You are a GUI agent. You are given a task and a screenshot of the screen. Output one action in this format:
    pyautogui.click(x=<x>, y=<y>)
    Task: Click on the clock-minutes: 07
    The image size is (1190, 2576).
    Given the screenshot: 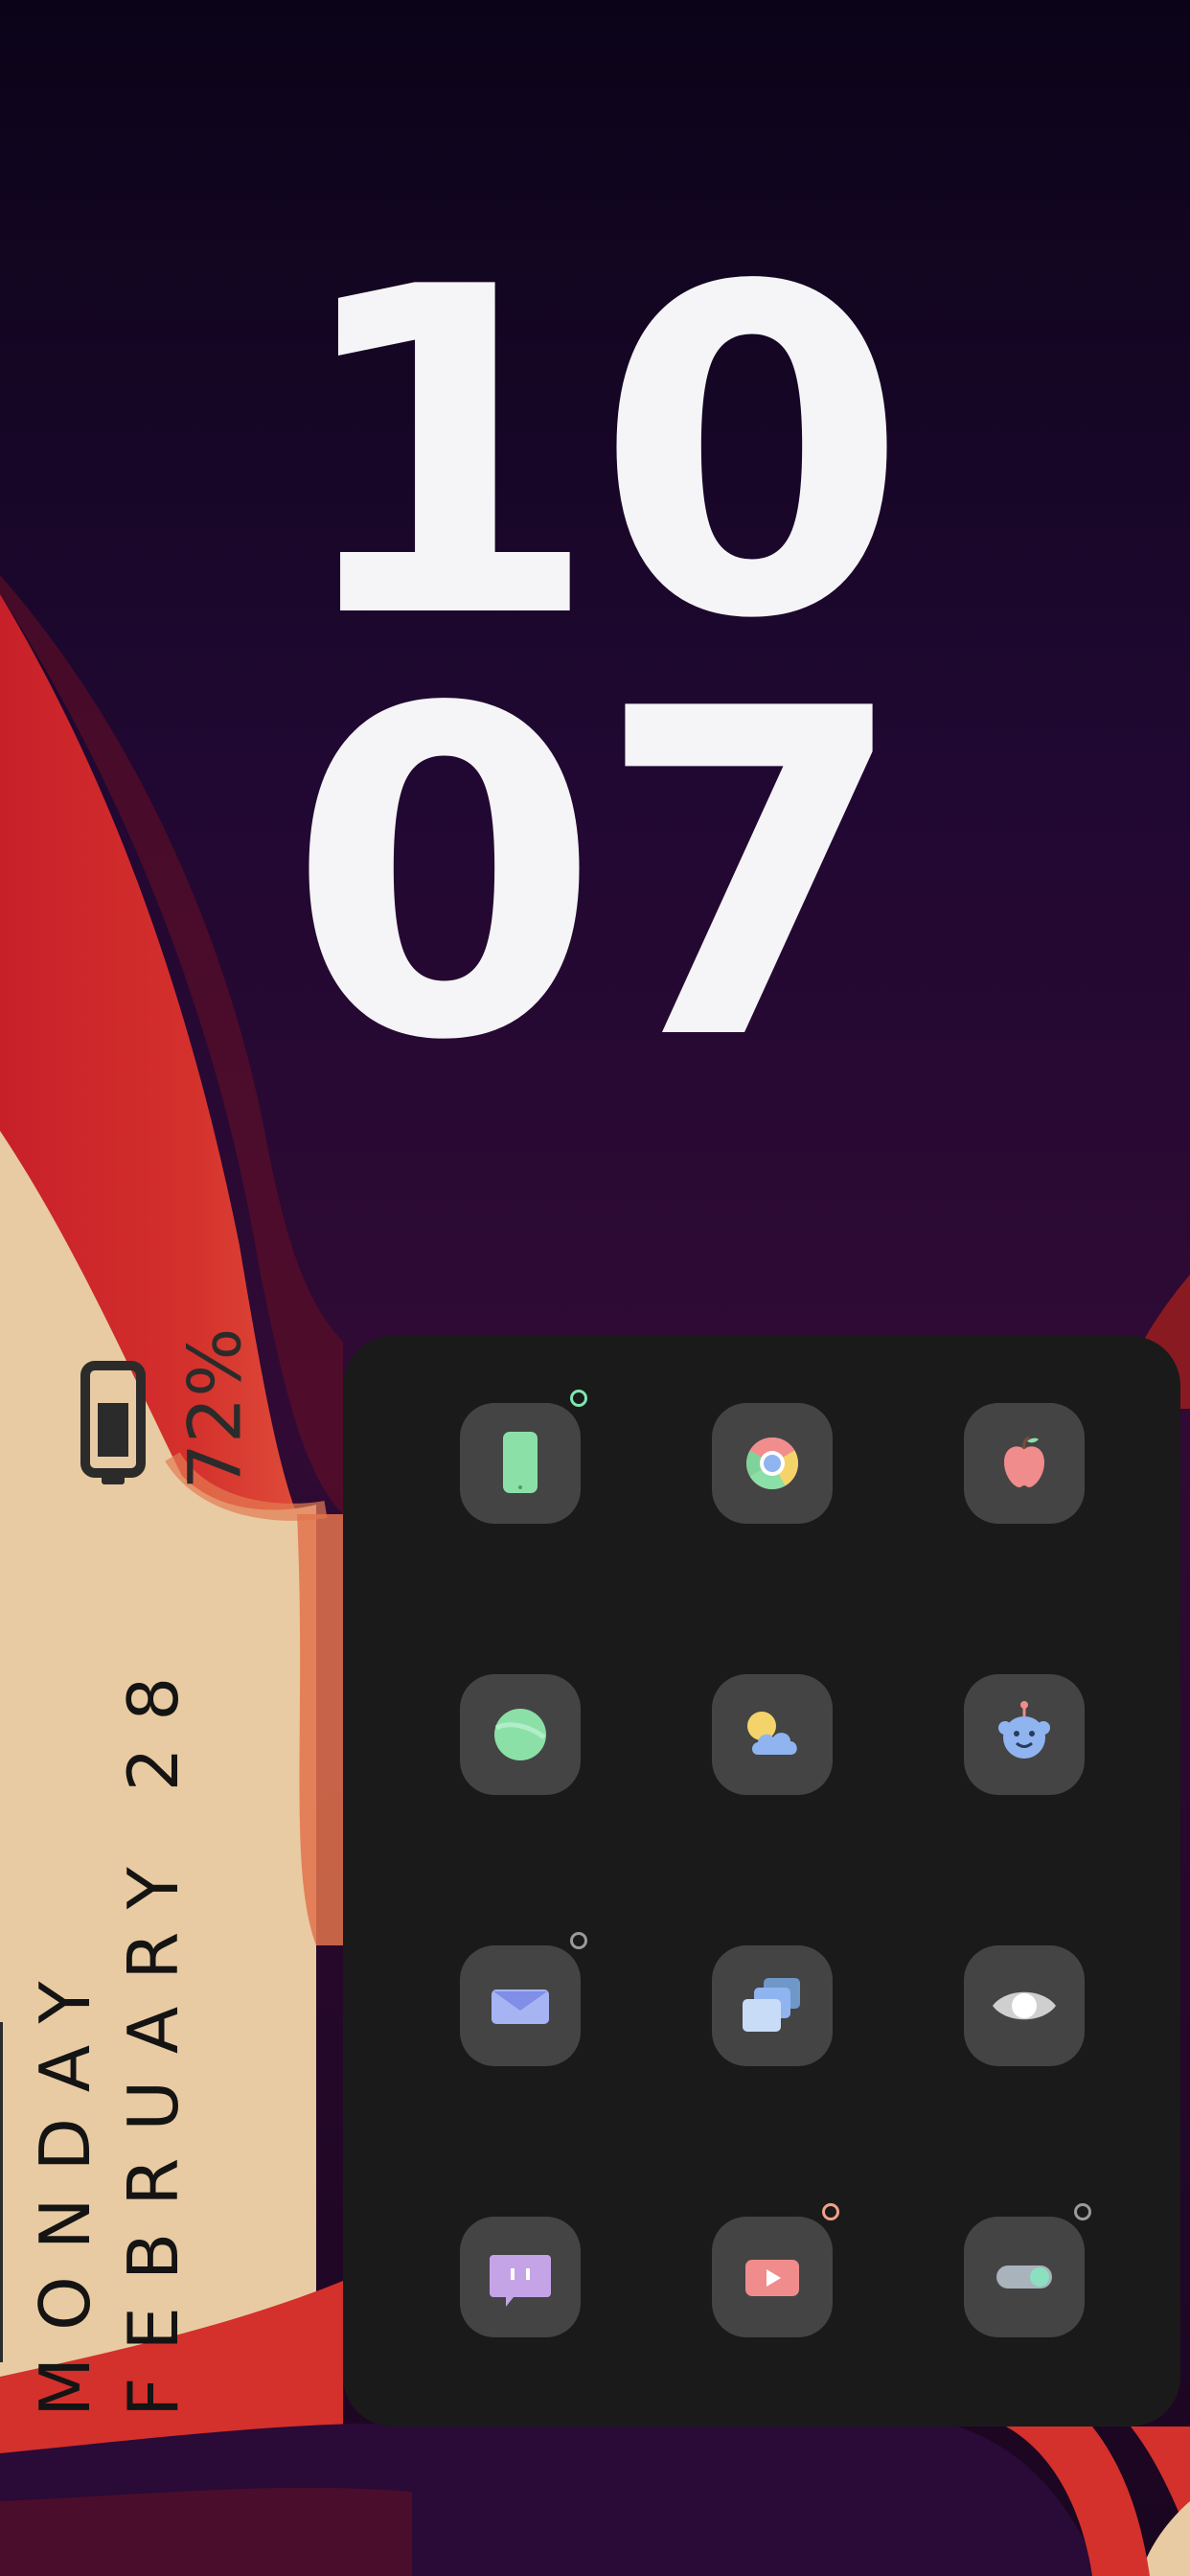 What is the action you would take?
    pyautogui.click(x=597, y=876)
    